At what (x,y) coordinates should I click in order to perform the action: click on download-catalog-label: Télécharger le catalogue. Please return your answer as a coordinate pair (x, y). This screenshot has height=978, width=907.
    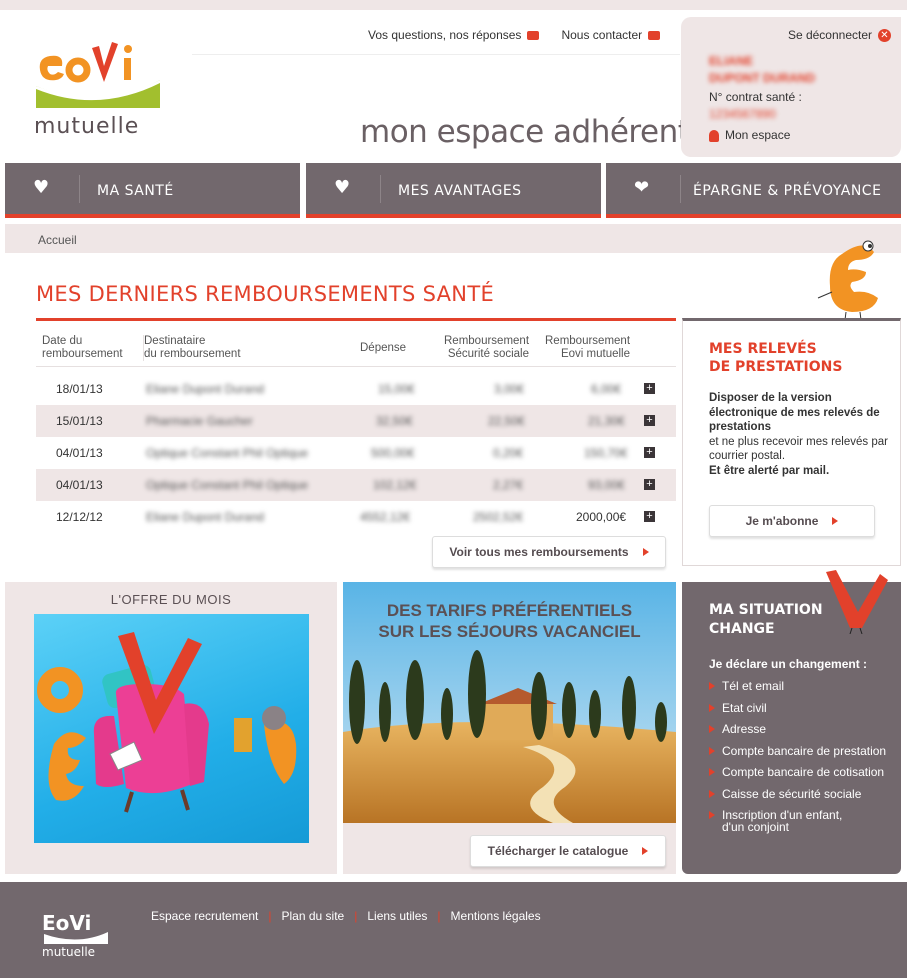
    Looking at the image, I should click on (558, 851).